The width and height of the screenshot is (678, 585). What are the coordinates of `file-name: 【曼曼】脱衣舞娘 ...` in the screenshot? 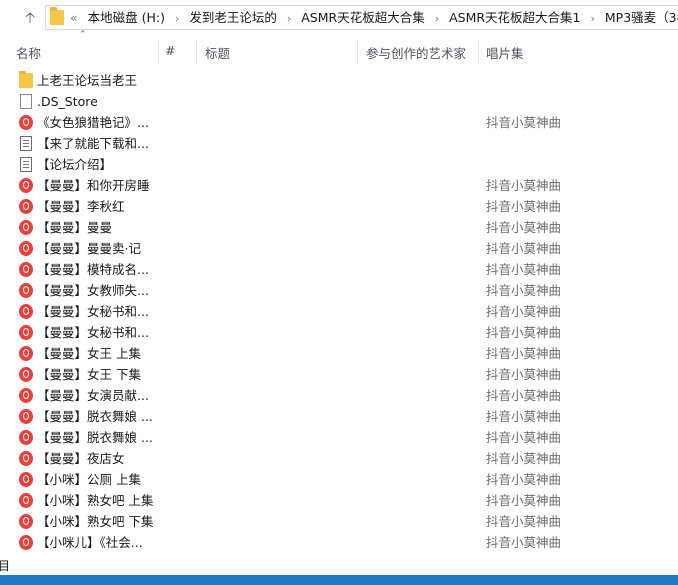 It's located at (95, 437).